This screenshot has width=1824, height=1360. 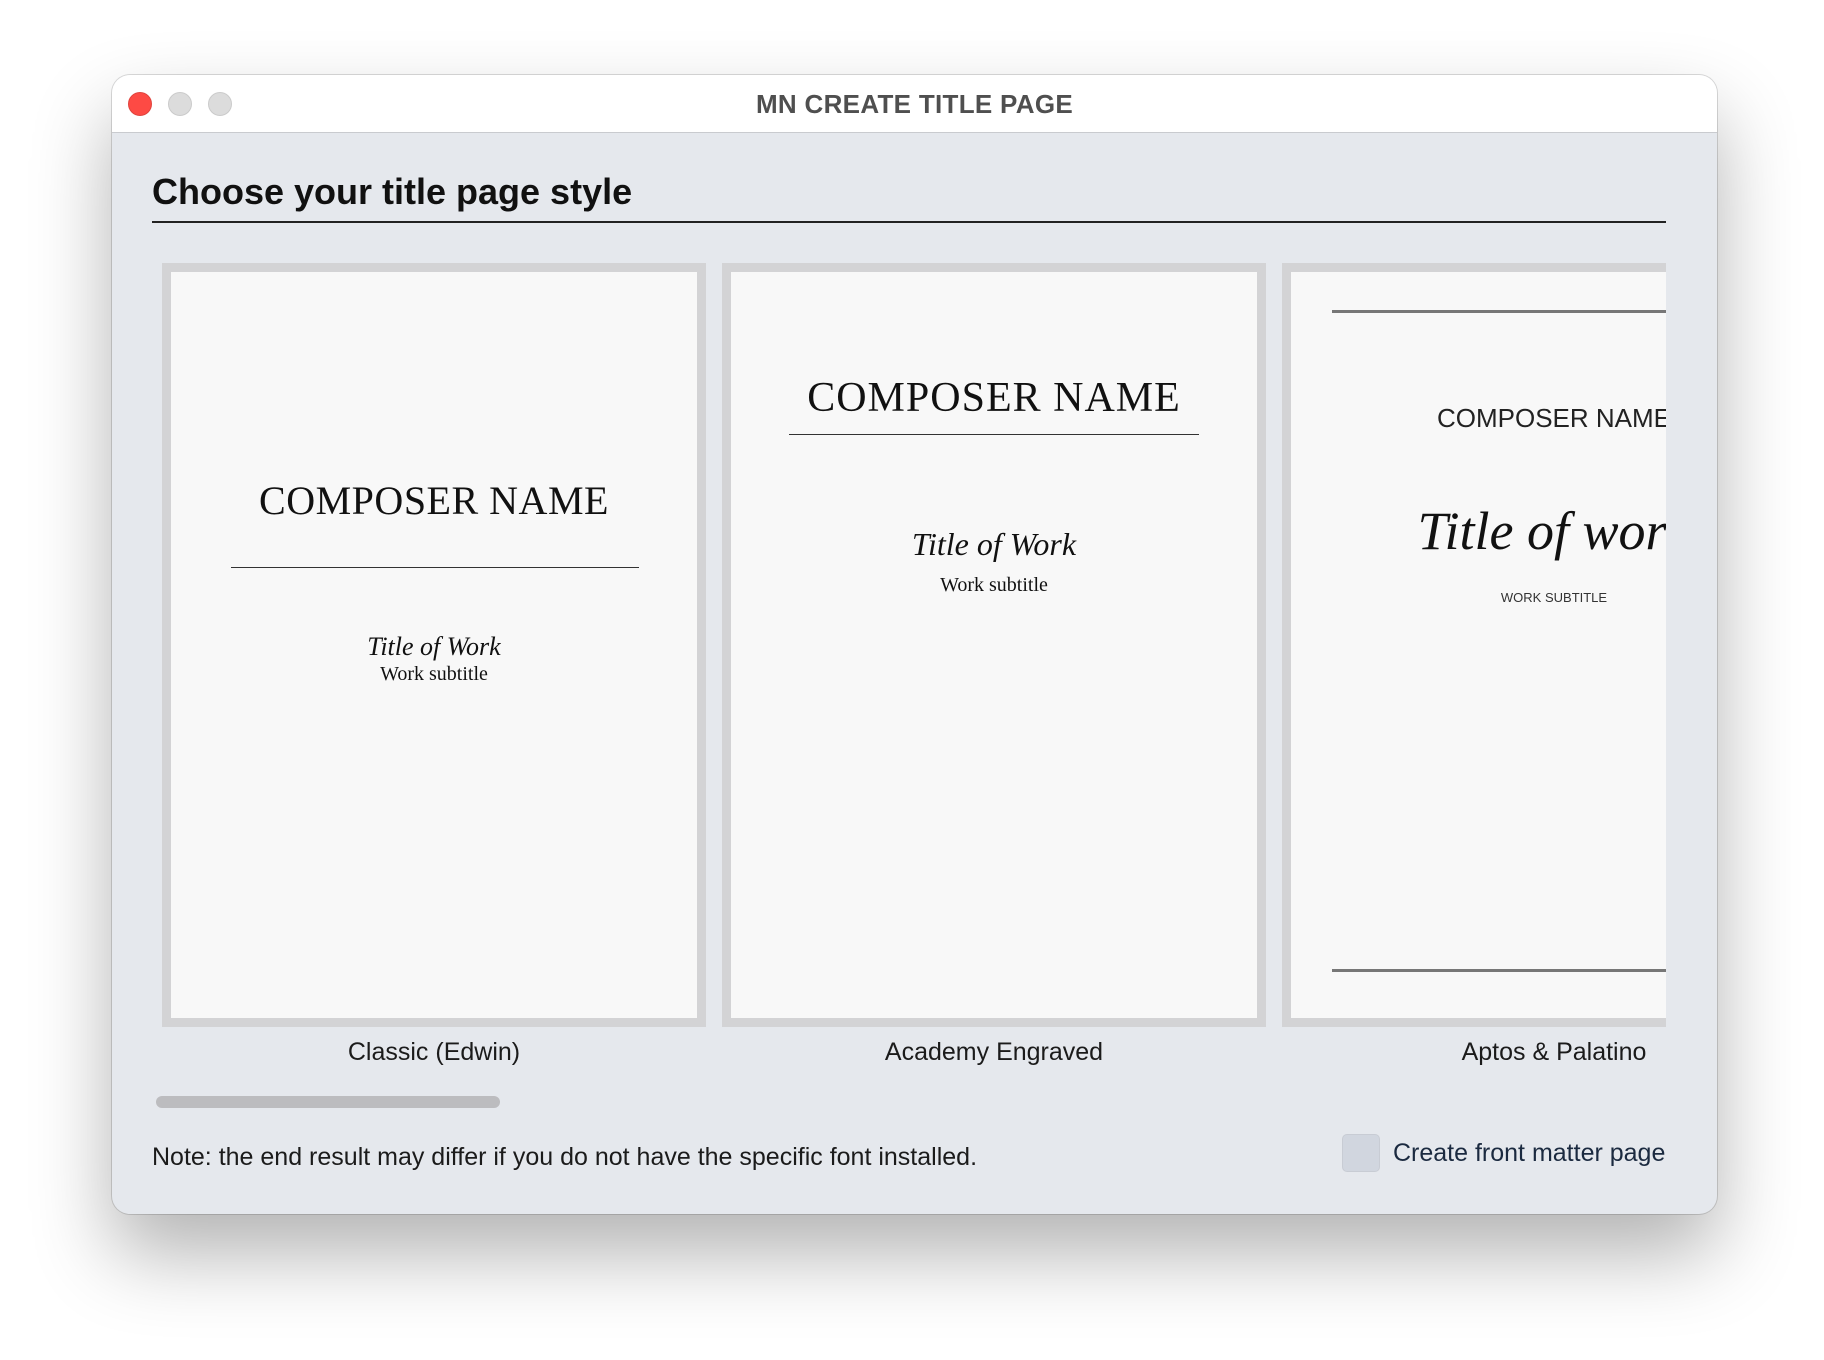 I want to click on preview-bottom-rule, so click(x=1499, y=970).